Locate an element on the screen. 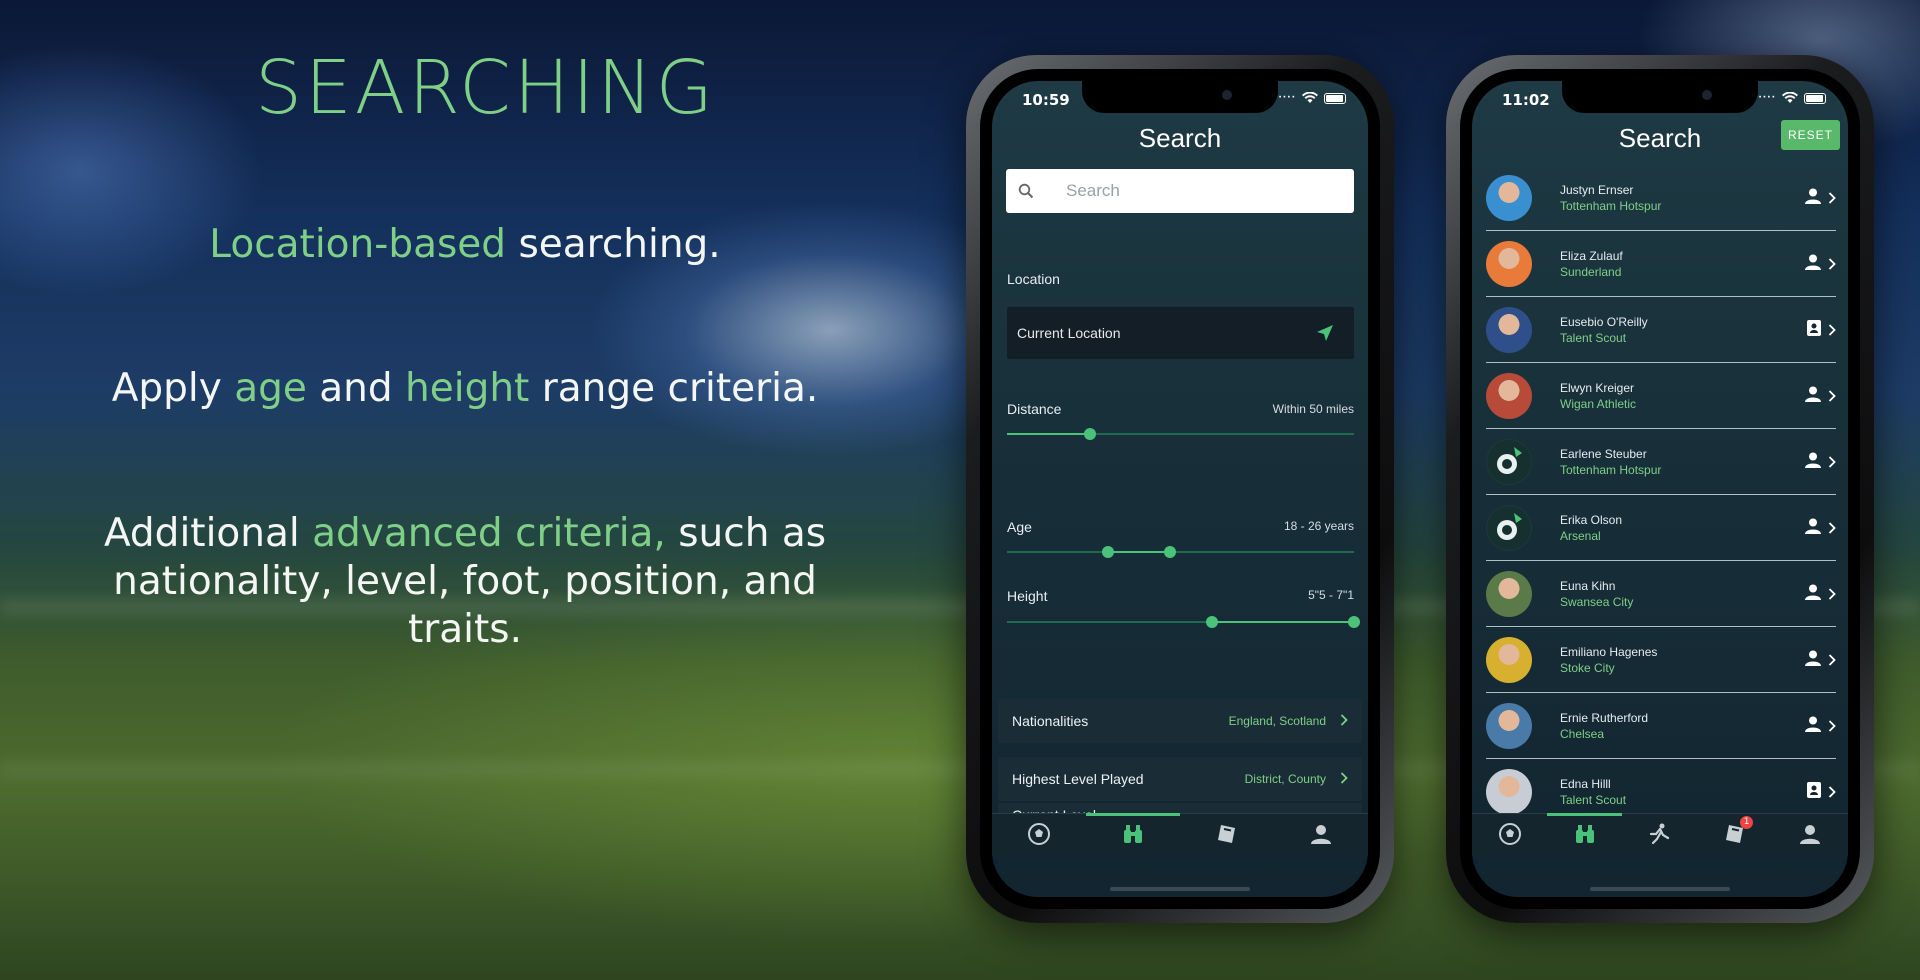 This screenshot has height=980, width=1920. distance-value: Within 50 miles is located at coordinates (1313, 409).